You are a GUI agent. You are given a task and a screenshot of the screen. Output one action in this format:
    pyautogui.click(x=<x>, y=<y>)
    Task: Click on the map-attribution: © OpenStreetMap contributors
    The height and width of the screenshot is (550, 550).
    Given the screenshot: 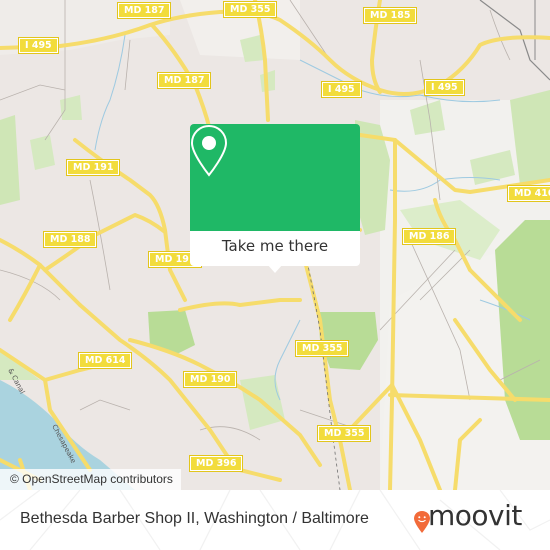 What is the action you would take?
    pyautogui.click(x=90, y=479)
    